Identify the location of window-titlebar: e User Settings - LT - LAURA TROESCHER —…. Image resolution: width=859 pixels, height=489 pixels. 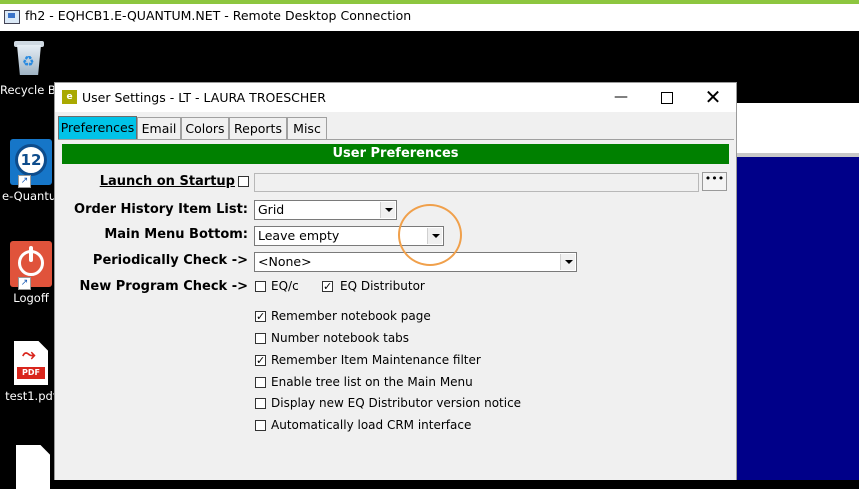
(395, 97).